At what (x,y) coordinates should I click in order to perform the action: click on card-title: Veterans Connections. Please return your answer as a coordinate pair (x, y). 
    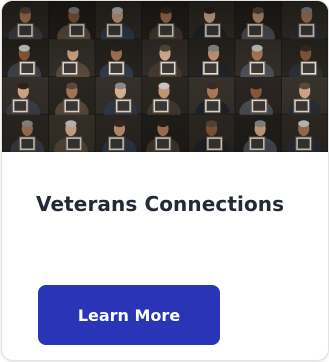
    Looking at the image, I should click on (160, 204).